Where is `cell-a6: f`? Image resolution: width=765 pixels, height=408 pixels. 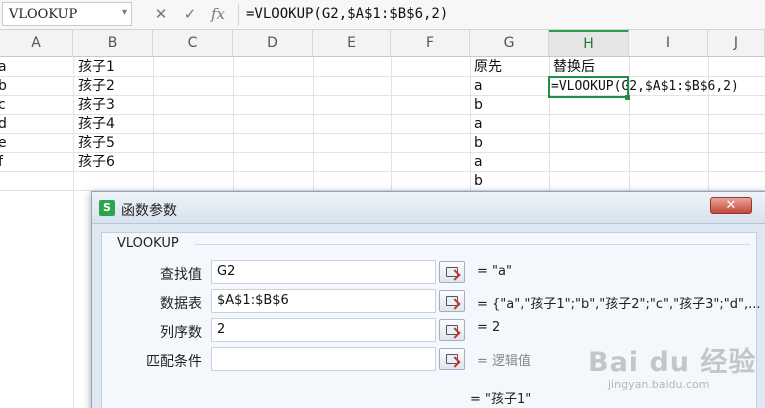 cell-a6: f is located at coordinates (1, 162).